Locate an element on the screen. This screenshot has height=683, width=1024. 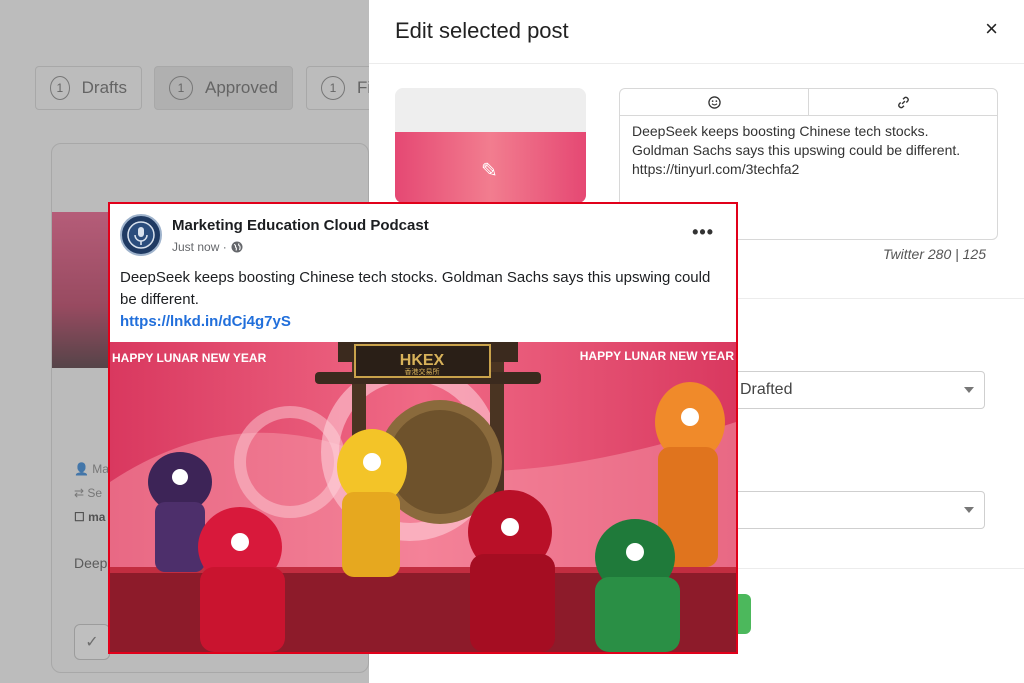
link-icon is located at coordinates (903, 102).